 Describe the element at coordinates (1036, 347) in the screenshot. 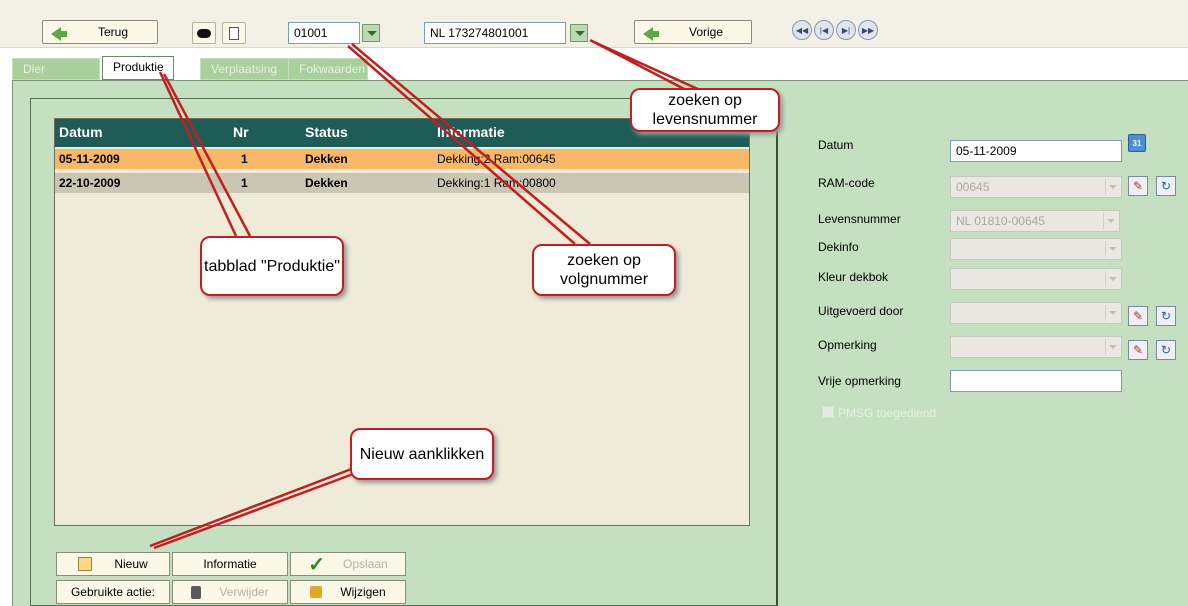

I see `opmerking-select` at that location.